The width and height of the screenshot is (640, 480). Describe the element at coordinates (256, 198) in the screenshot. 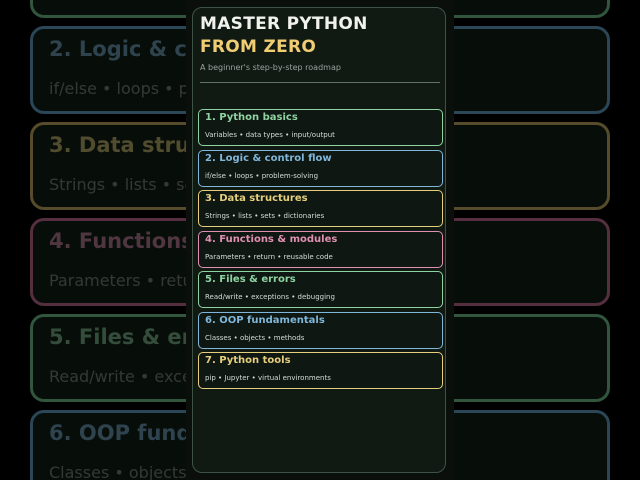

I see `step-title: 3. Data structures` at that location.